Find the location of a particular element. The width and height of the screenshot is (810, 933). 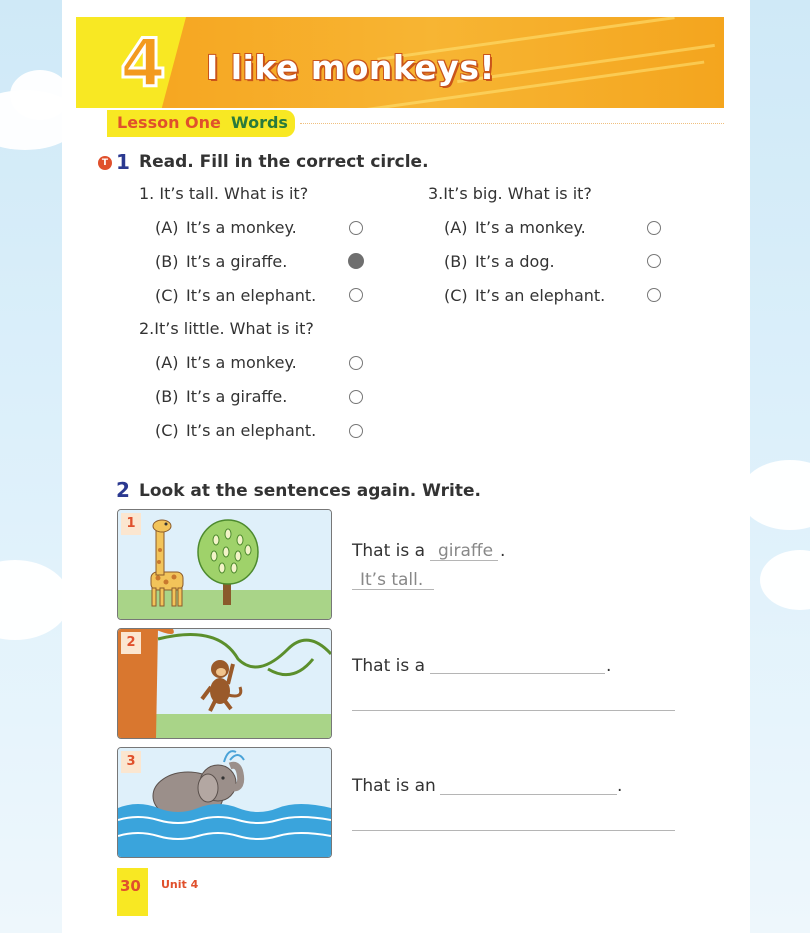

giraffe-illustration is located at coordinates (224, 564).